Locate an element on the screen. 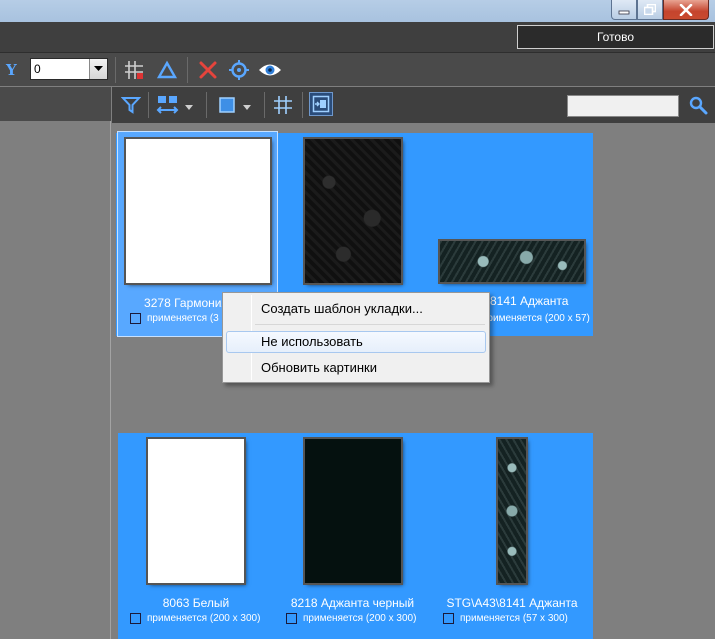 The height and width of the screenshot is (639, 715). close-icon is located at coordinates (686, 9).